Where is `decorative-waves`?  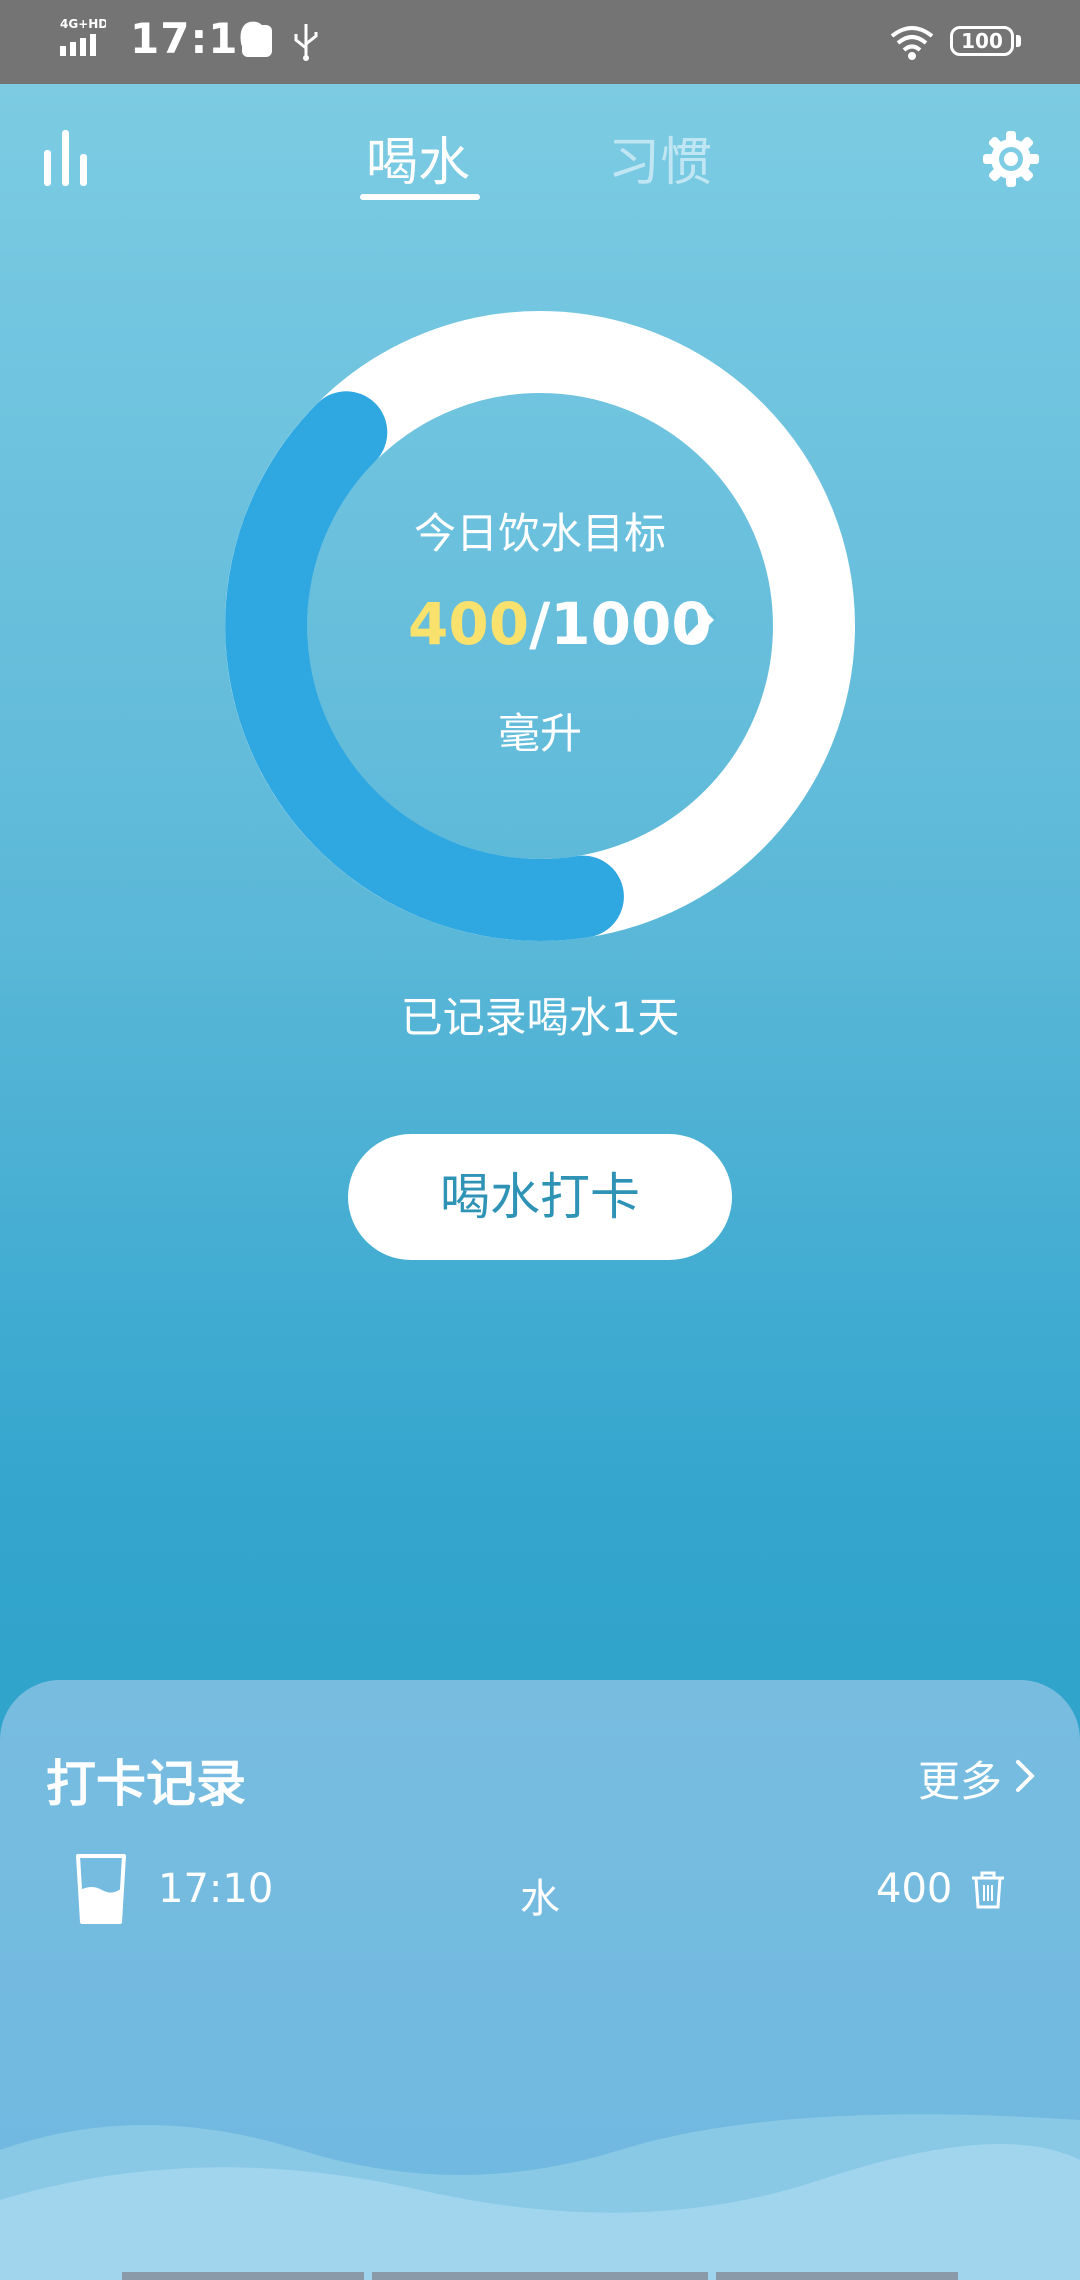 decorative-waves is located at coordinates (540, 2197).